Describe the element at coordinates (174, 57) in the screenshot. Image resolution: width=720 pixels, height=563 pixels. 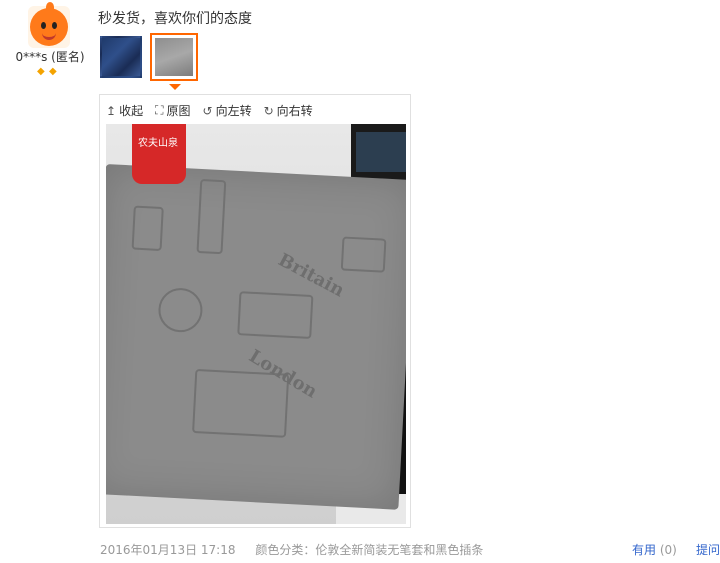
I see `review-thumbnail-2-selected` at that location.